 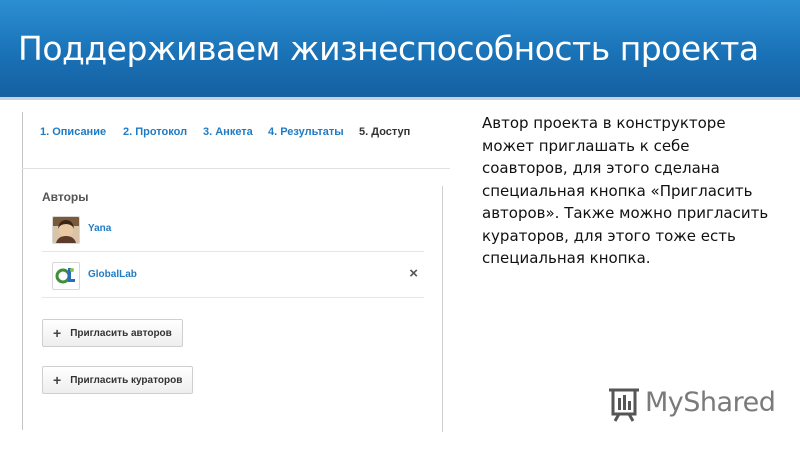 What do you see at coordinates (306, 132) in the screenshot?
I see `tab-results: 4. Результаты` at bounding box center [306, 132].